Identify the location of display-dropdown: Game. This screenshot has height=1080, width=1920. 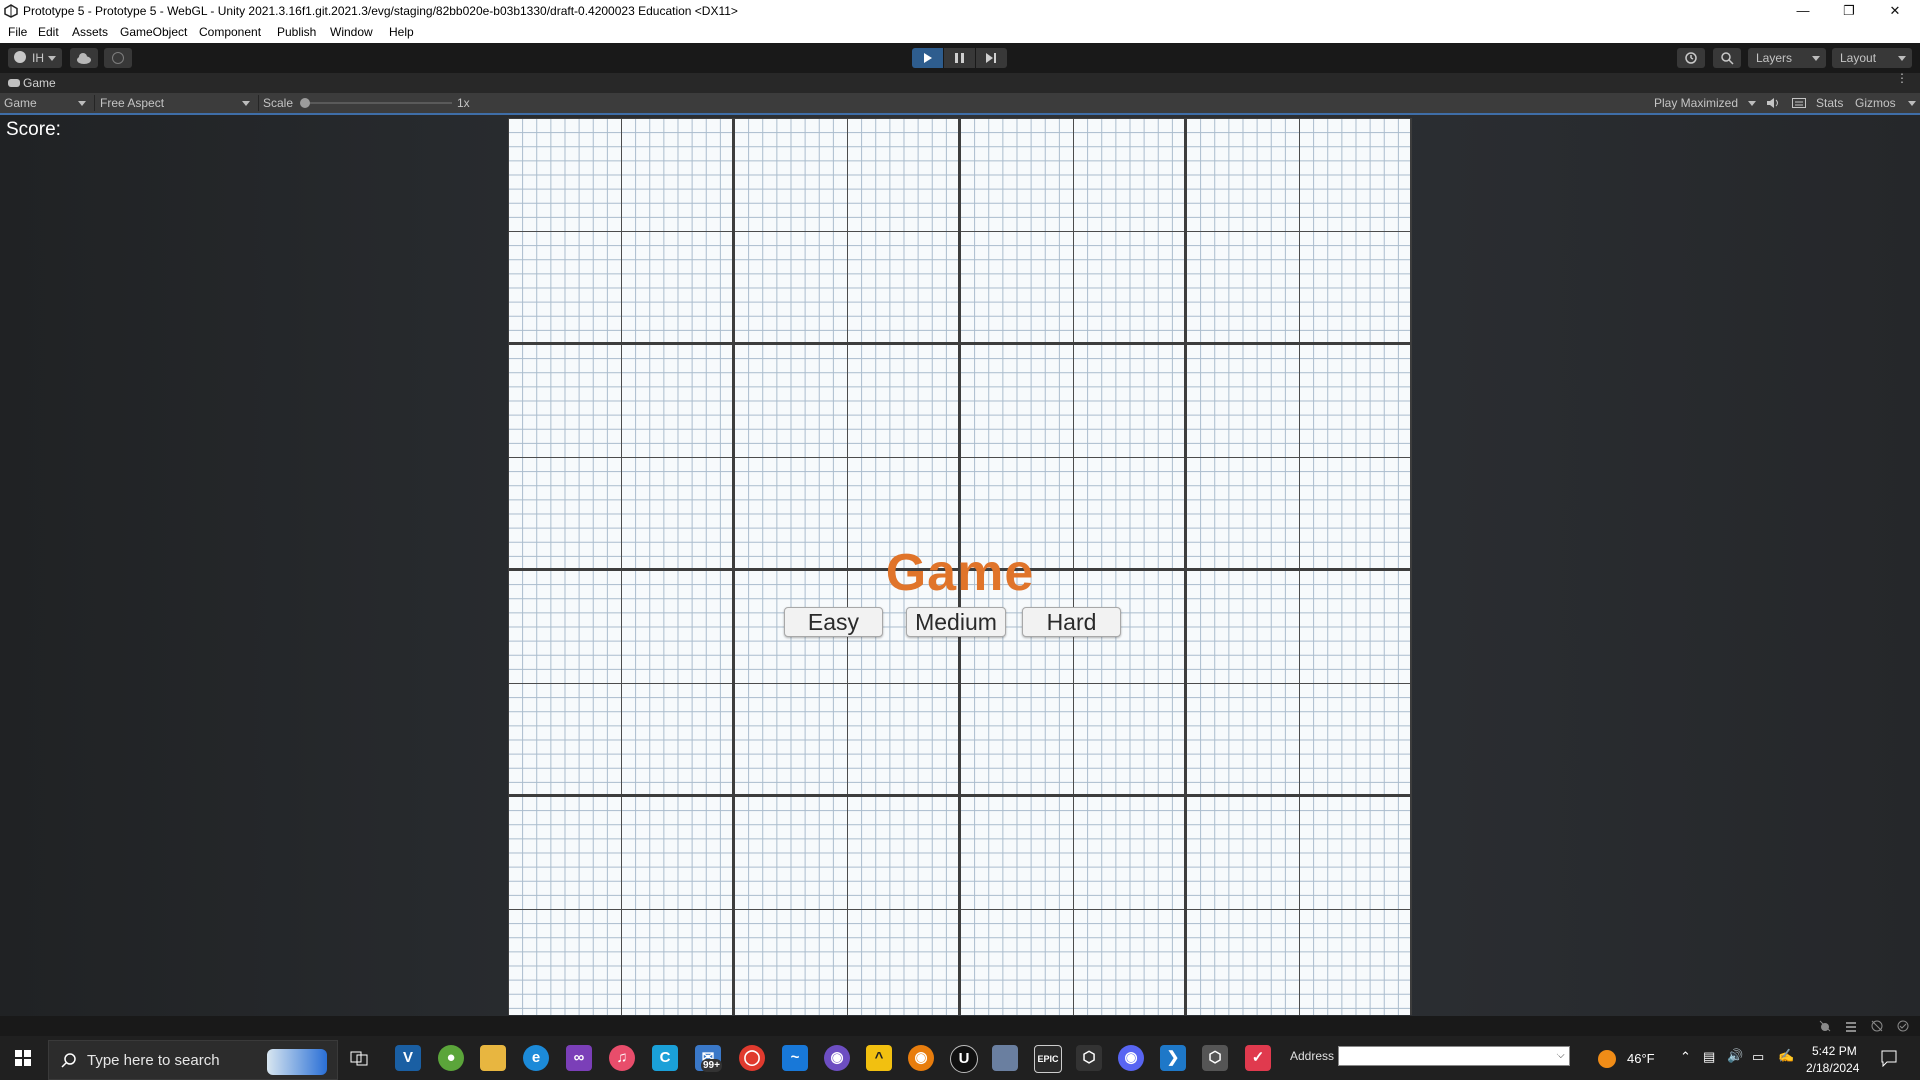
(46, 103).